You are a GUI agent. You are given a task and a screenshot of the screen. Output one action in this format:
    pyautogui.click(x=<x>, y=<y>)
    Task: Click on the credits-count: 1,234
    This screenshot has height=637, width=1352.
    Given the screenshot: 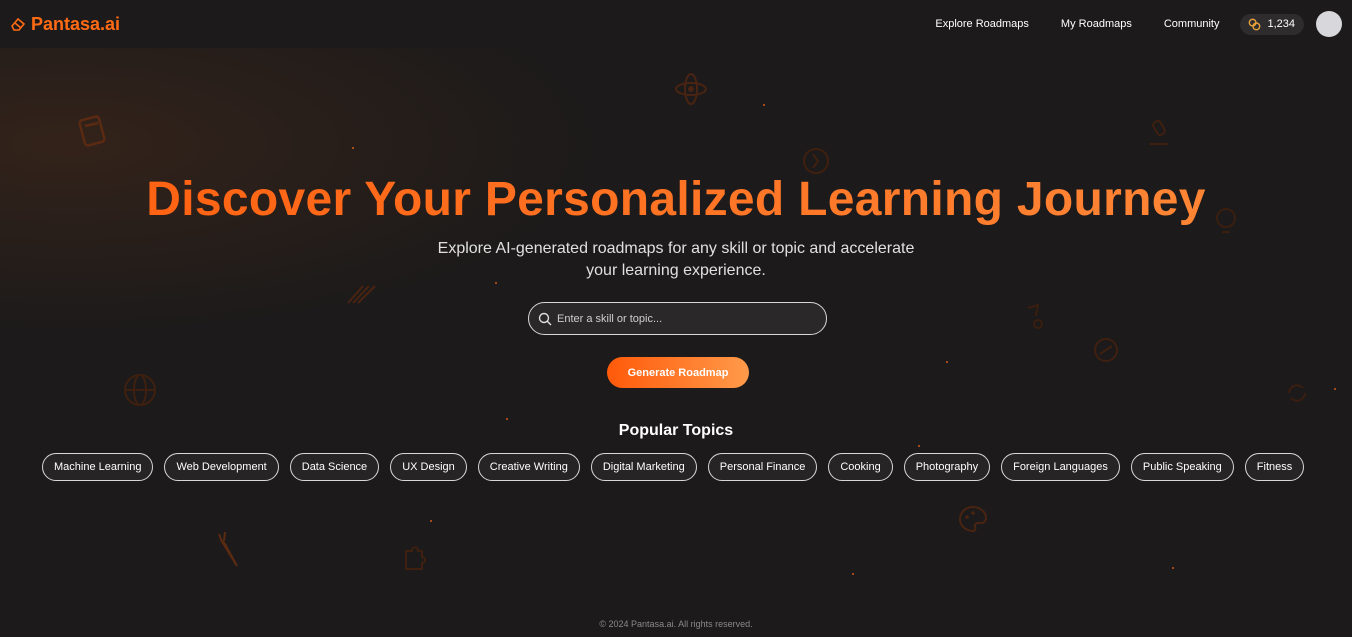 What is the action you would take?
    pyautogui.click(x=1281, y=24)
    